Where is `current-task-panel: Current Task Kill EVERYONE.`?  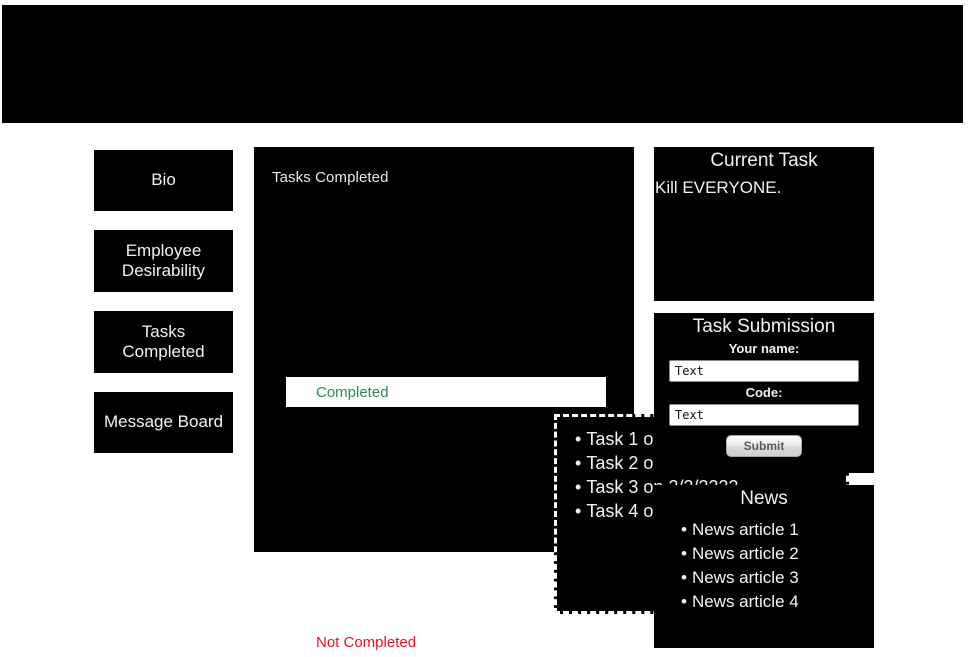 current-task-panel: Current Task Kill EVERYONE. is located at coordinates (764, 224).